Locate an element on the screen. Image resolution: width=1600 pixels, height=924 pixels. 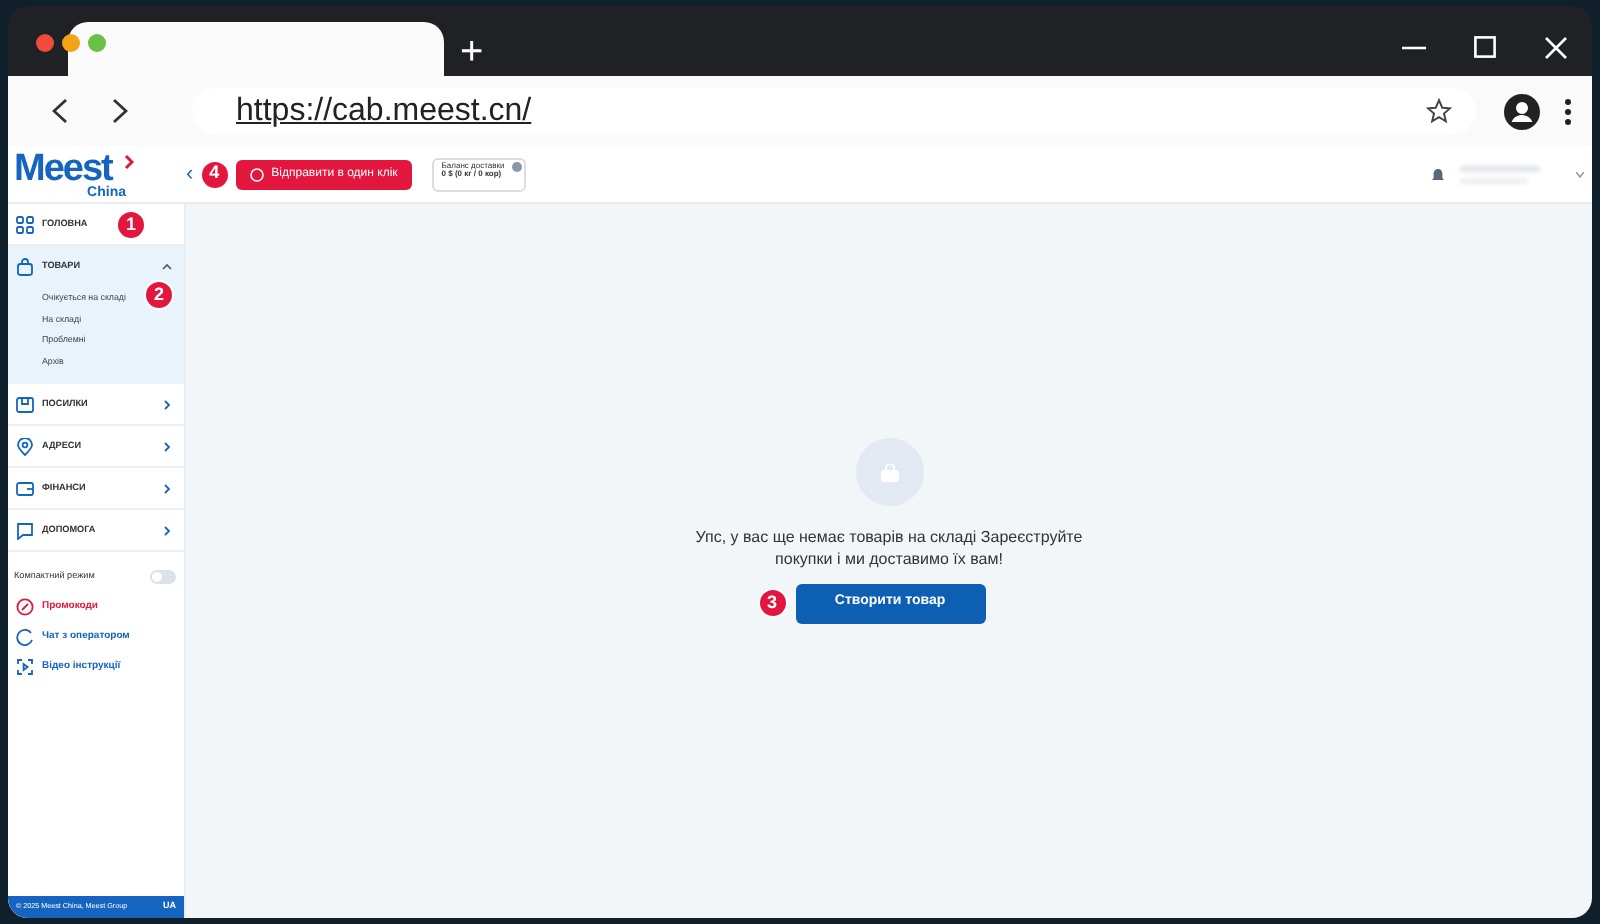
percent-icon is located at coordinates (25, 607).